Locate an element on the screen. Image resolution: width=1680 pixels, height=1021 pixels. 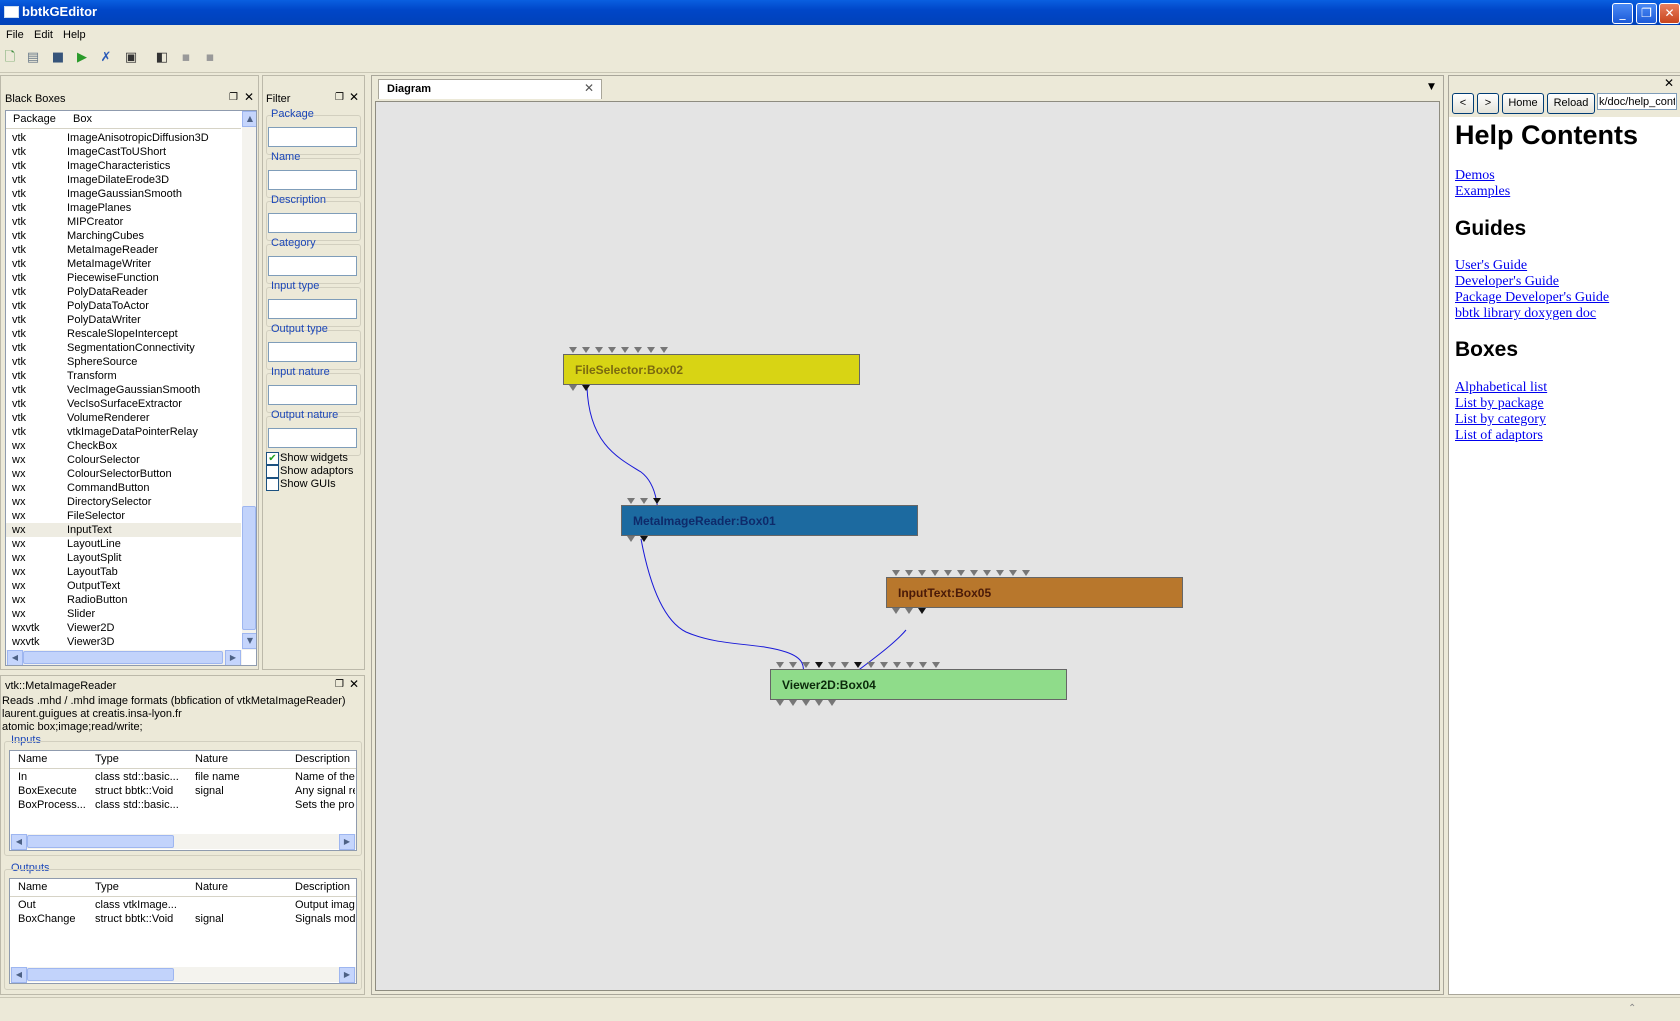
scroll-up-icon: ▲ is located at coordinates (249, 119).